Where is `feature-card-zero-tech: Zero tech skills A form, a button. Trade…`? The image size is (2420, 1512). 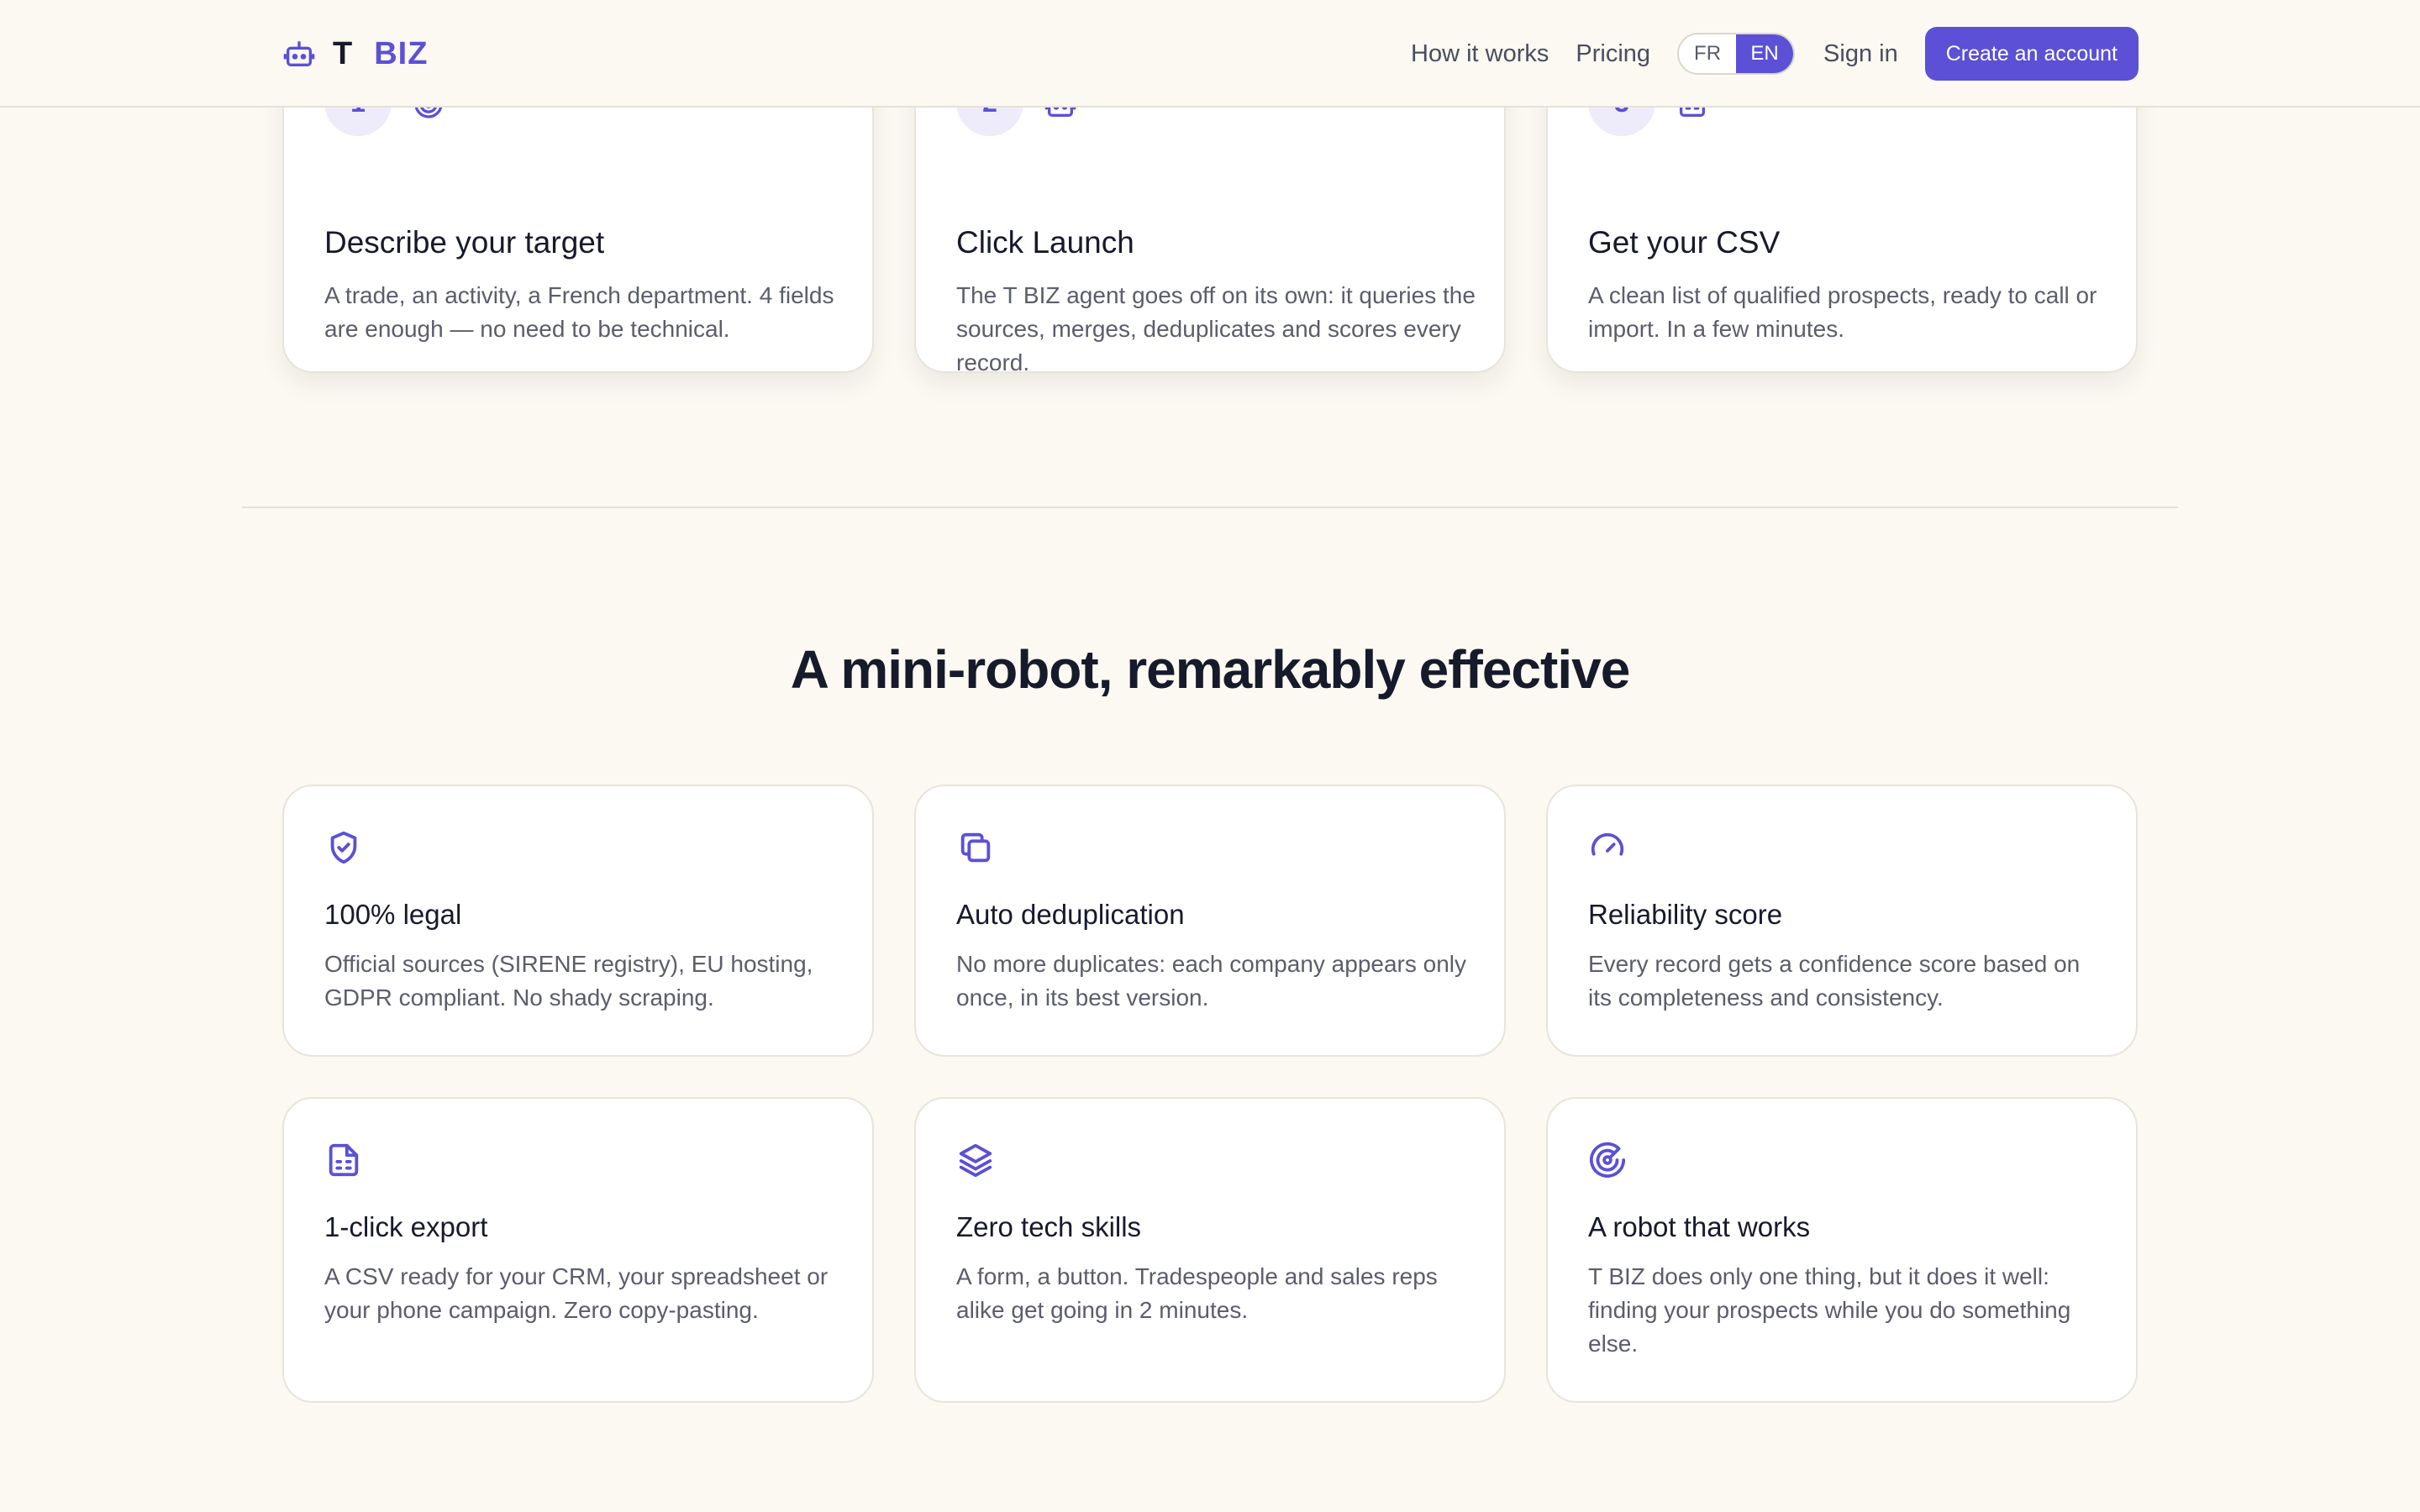
feature-card-zero-tech: Zero tech skills A form, a button. Trade… is located at coordinates (1210, 1250).